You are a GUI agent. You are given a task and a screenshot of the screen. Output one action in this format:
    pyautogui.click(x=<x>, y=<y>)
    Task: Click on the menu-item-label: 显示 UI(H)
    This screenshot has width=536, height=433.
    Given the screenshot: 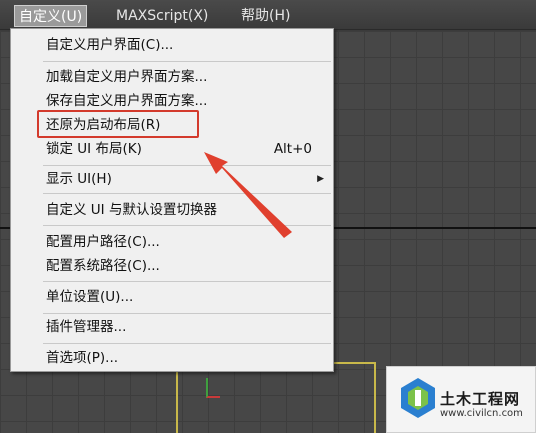 What is the action you would take?
    pyautogui.click(x=79, y=179)
    